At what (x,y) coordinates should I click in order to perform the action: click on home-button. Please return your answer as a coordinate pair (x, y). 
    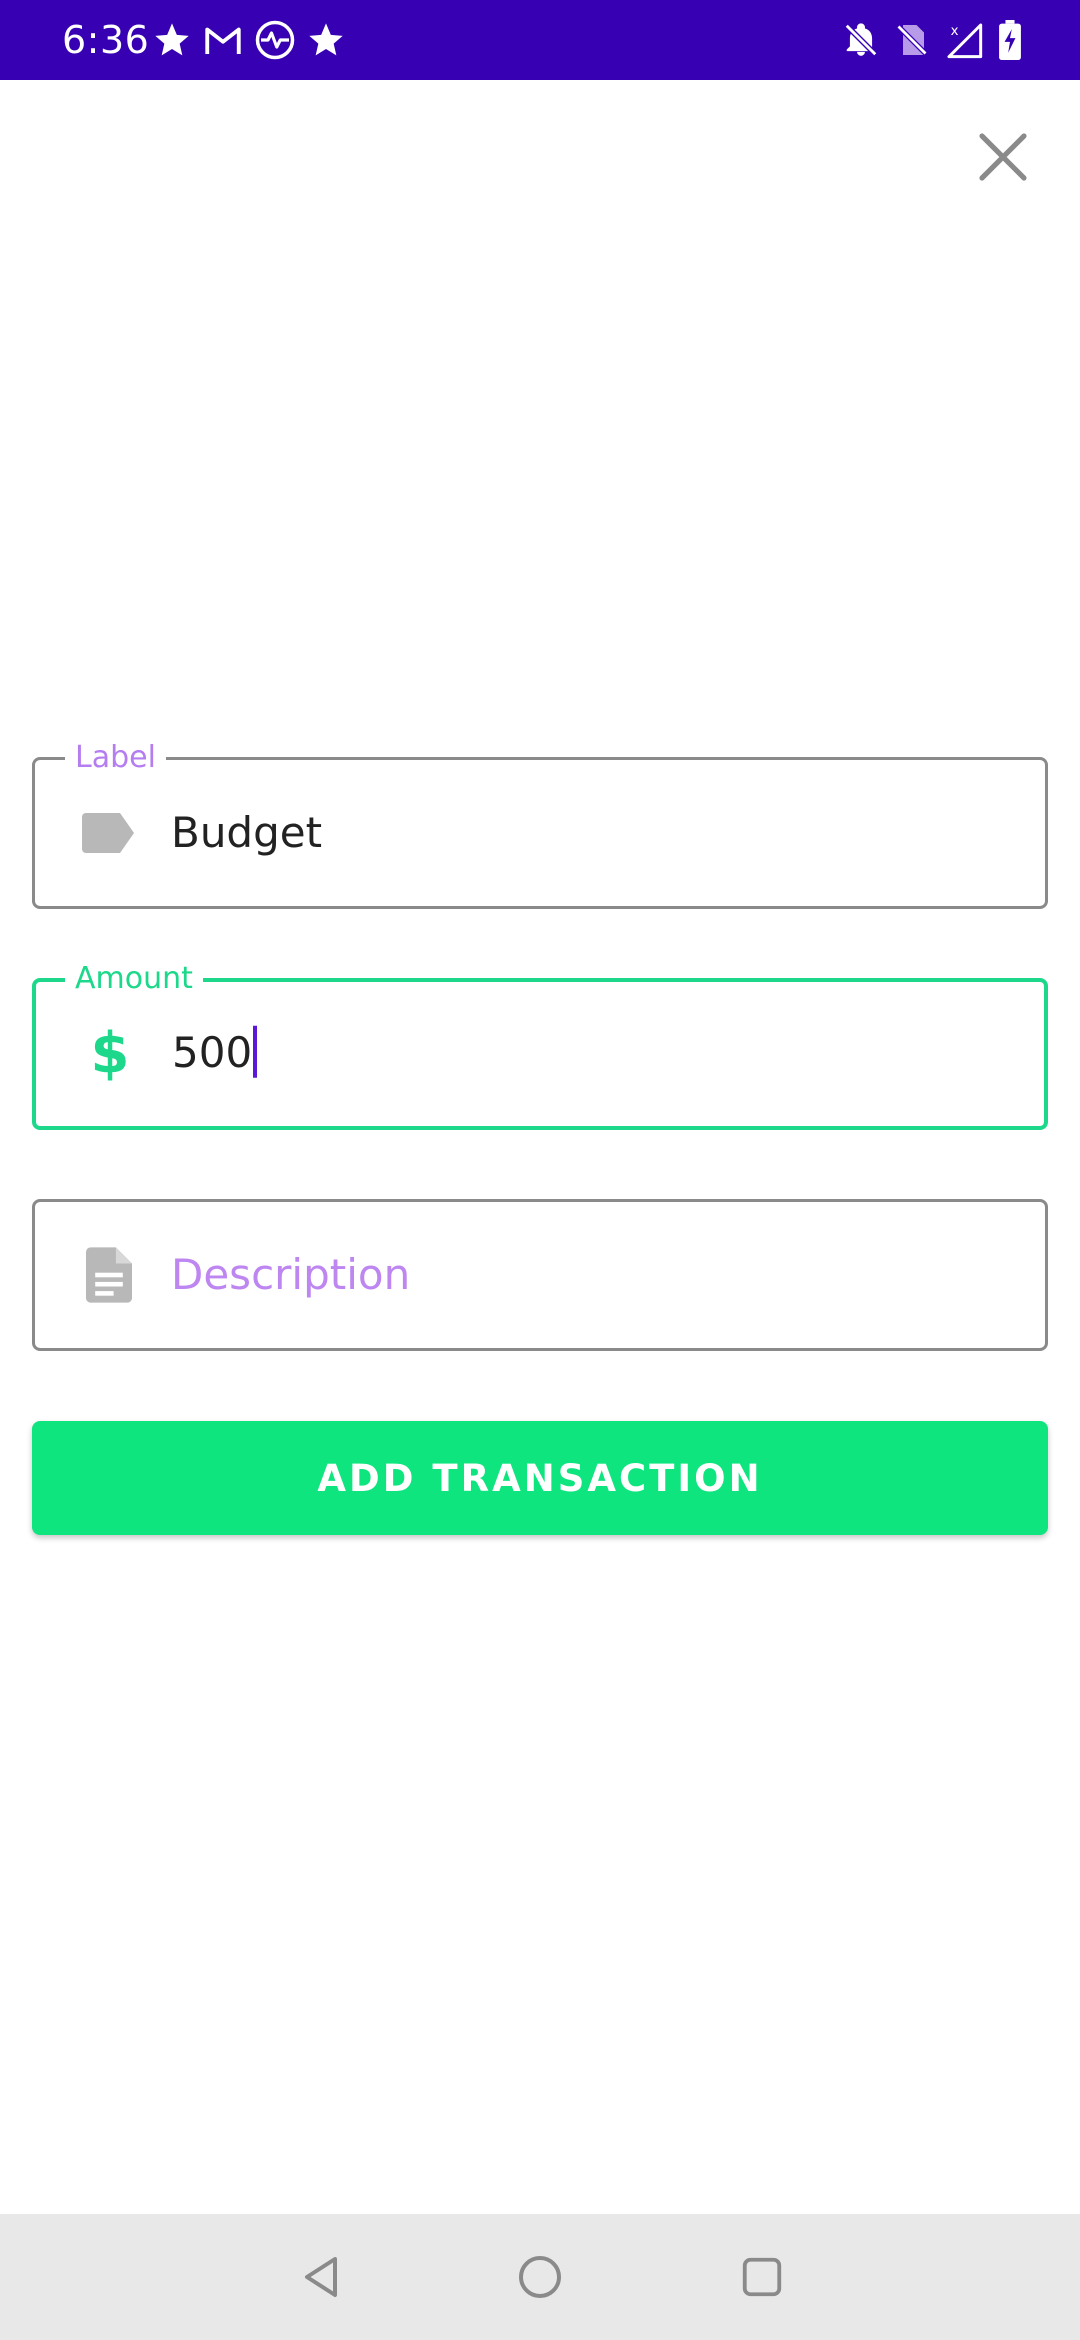
    Looking at the image, I should click on (540, 2277).